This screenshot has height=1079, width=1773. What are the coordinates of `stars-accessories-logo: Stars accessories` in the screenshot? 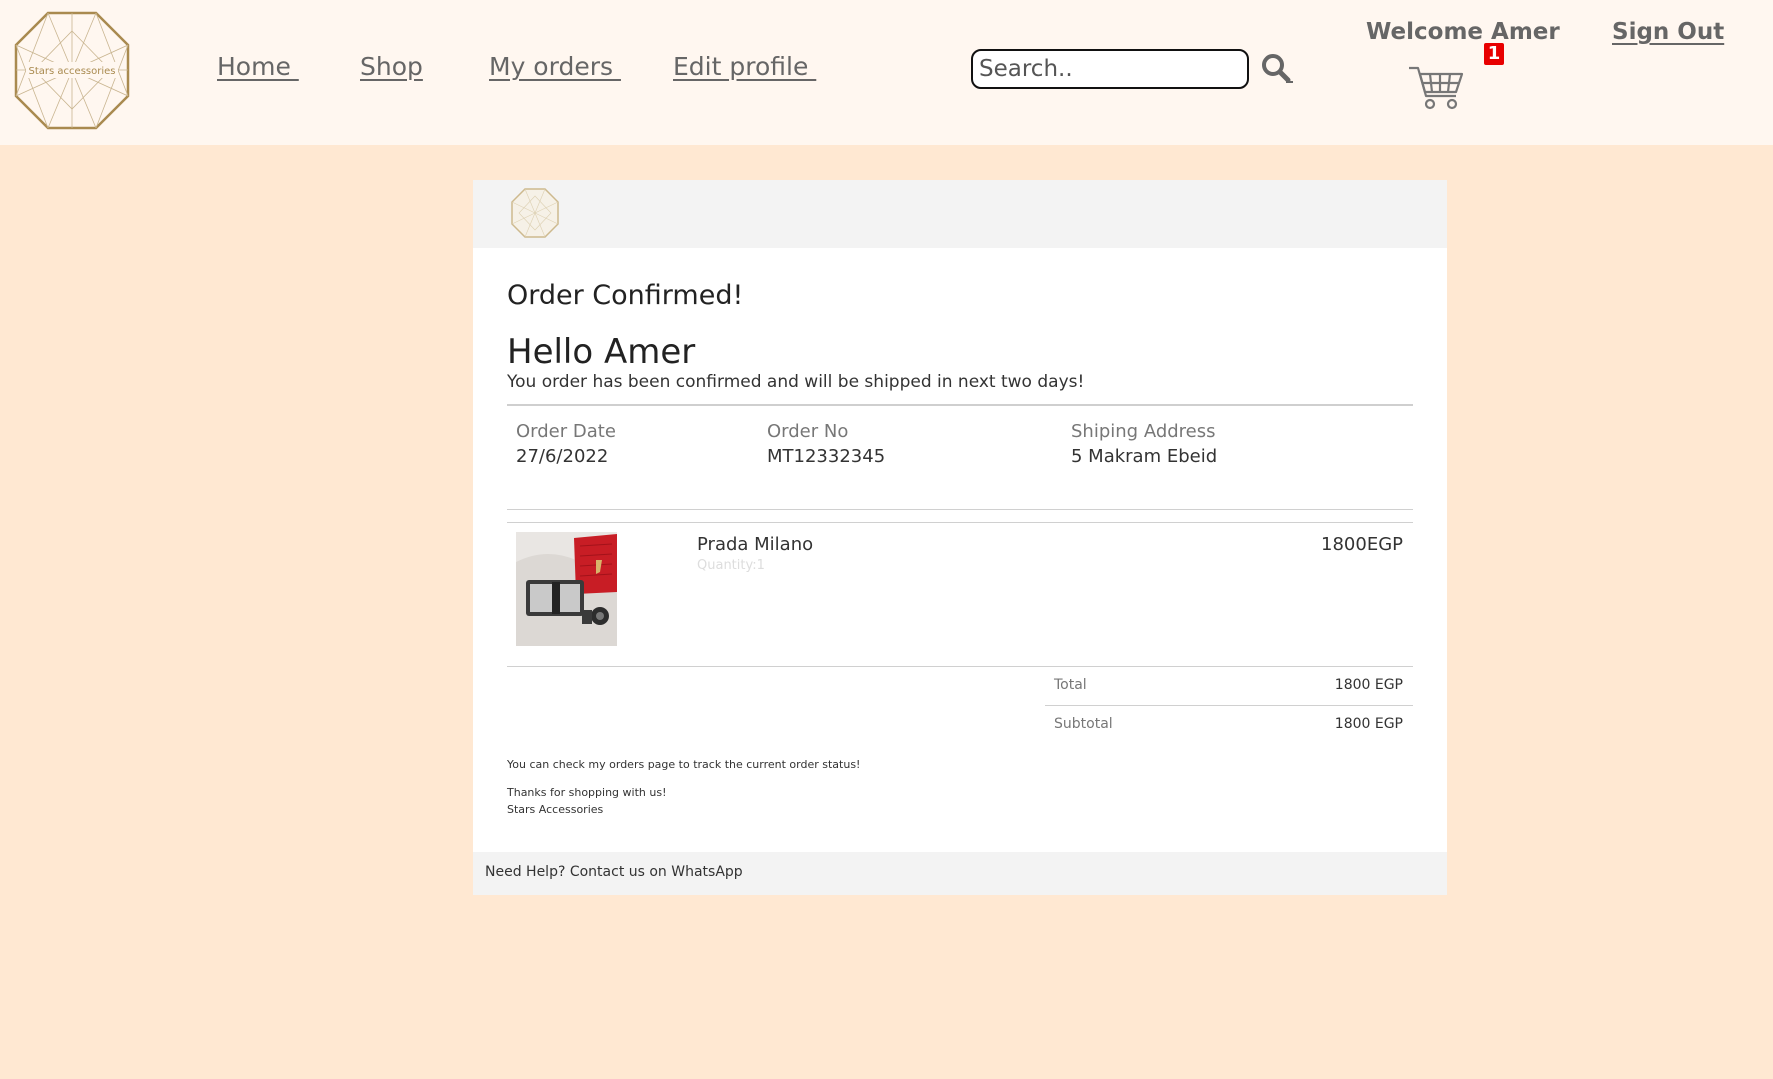 It's located at (72, 70).